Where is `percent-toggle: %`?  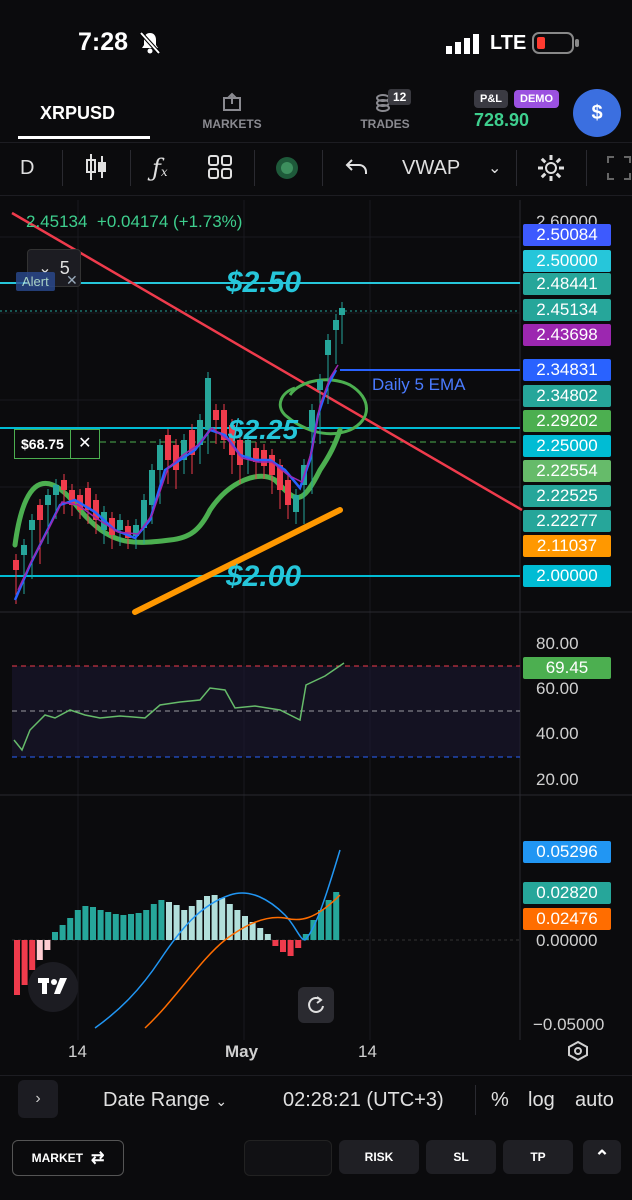
percent-toggle: % is located at coordinates (500, 1100).